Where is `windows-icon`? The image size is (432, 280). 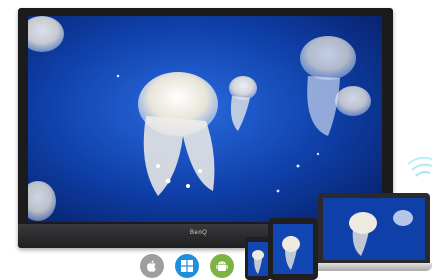
windows-icon is located at coordinates (187, 266).